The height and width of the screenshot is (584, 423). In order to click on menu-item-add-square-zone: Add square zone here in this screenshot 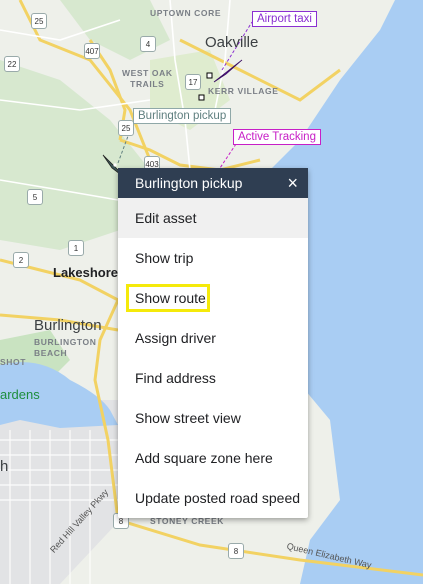, I will do `click(213, 458)`.